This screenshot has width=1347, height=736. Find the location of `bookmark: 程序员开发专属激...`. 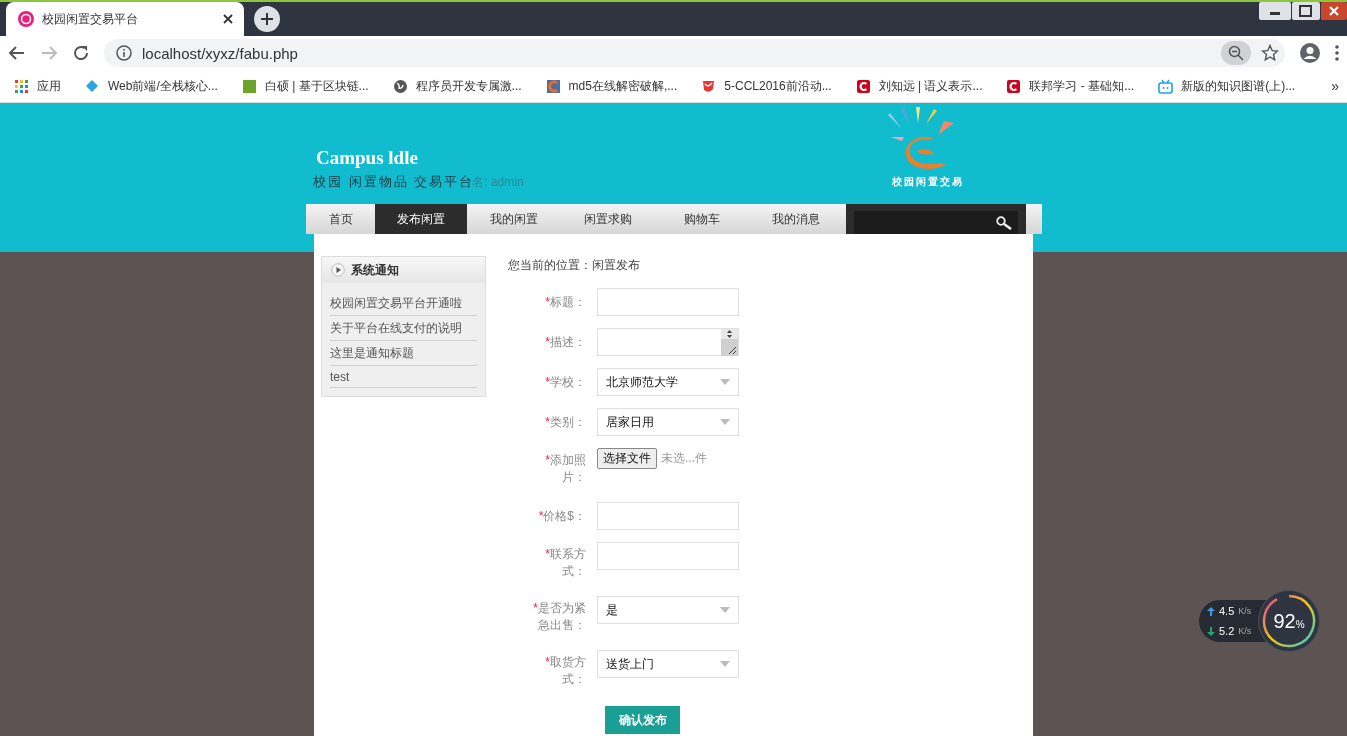

bookmark: 程序员开发专属激... is located at coordinates (457, 86).